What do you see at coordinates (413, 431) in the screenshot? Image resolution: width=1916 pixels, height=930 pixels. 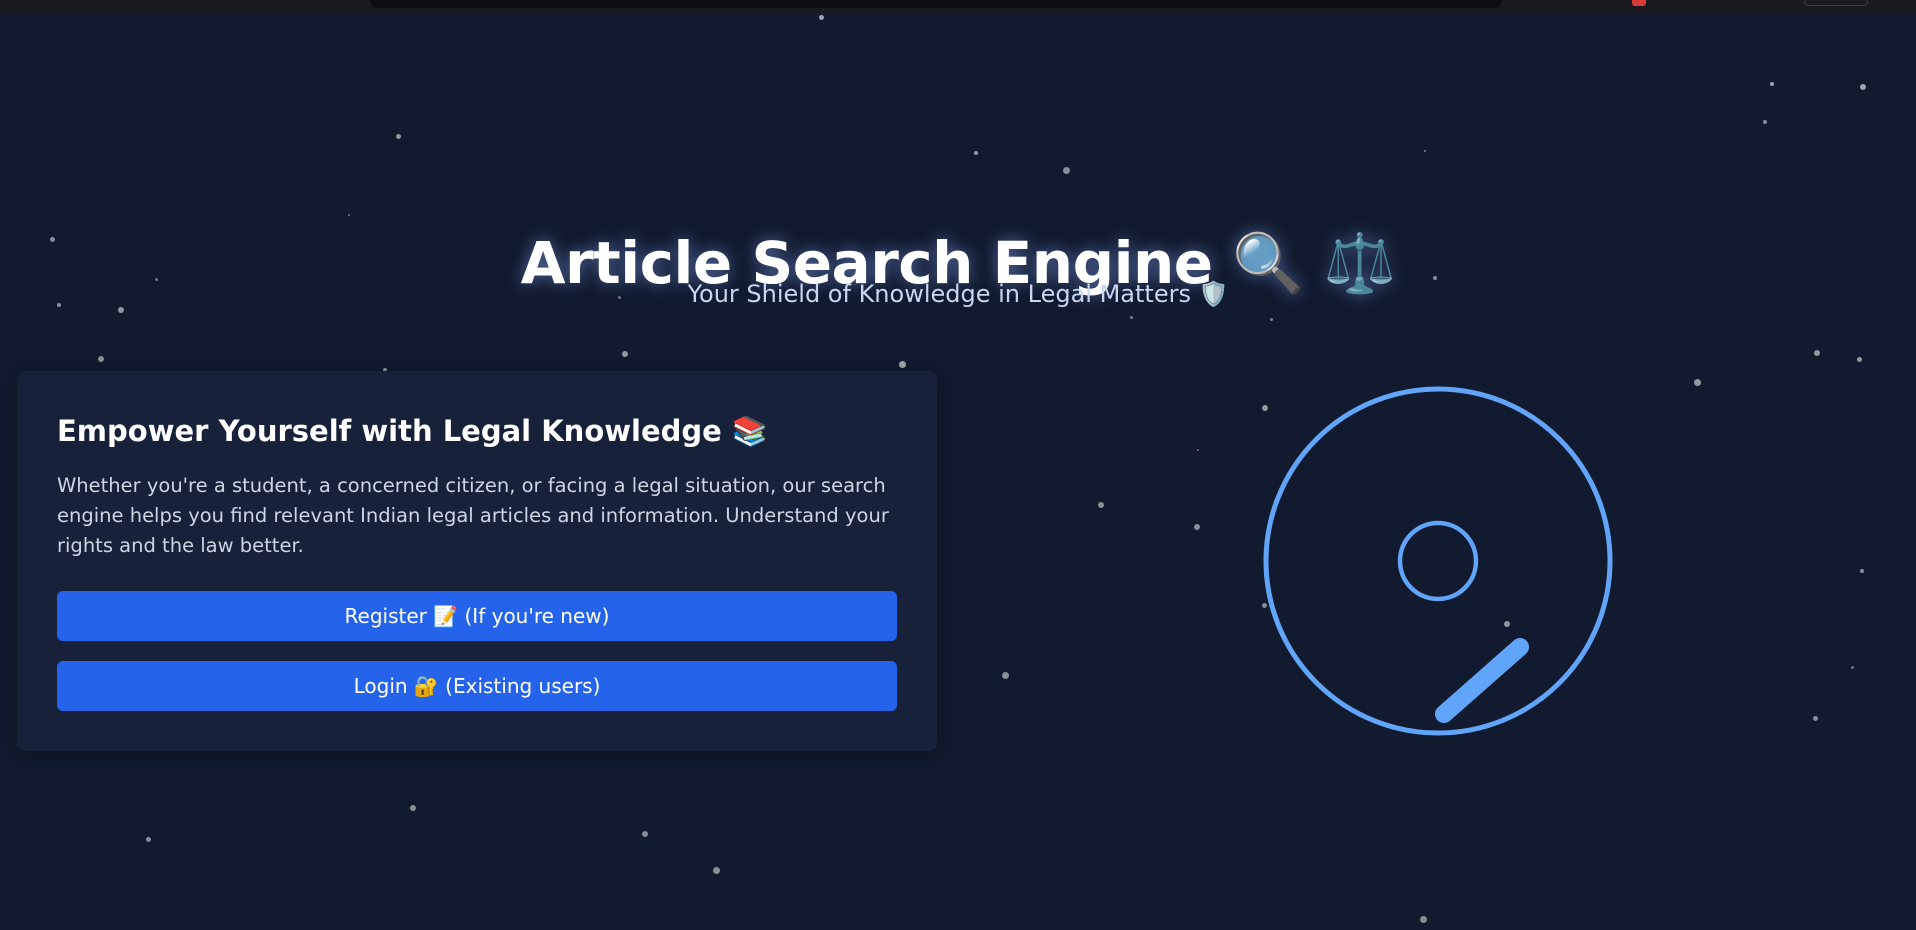 I see `intro-heading: Empower Yourself with Legal Knowledge 📚` at bounding box center [413, 431].